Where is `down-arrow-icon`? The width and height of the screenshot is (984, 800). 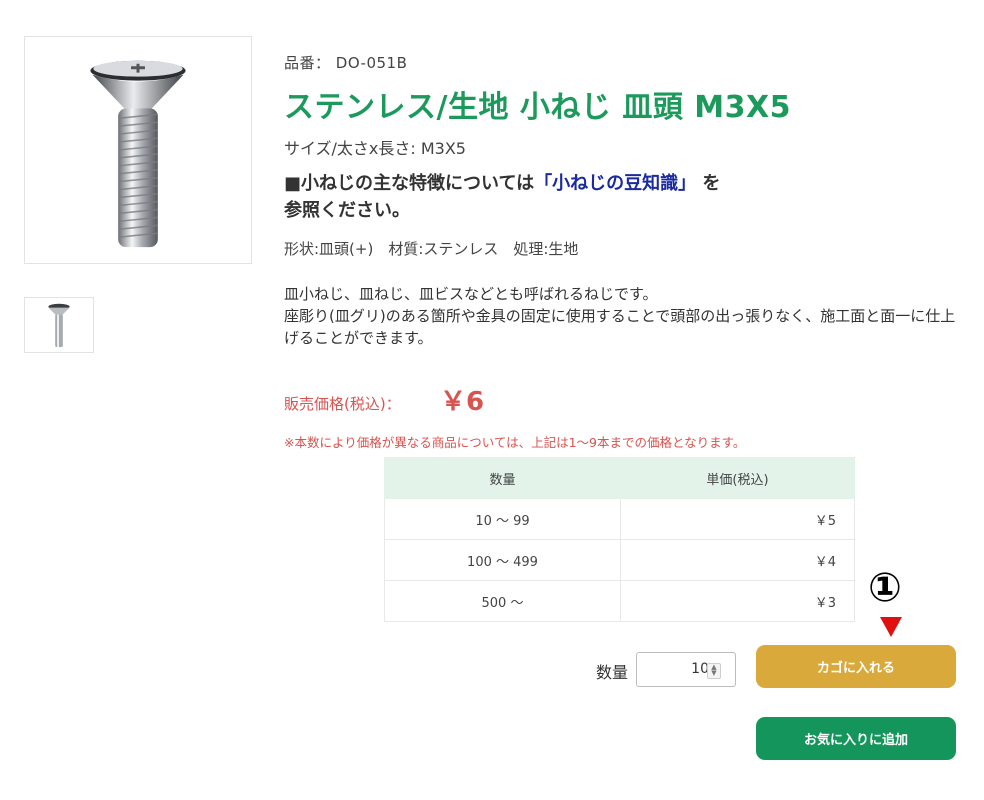
down-arrow-icon is located at coordinates (891, 627).